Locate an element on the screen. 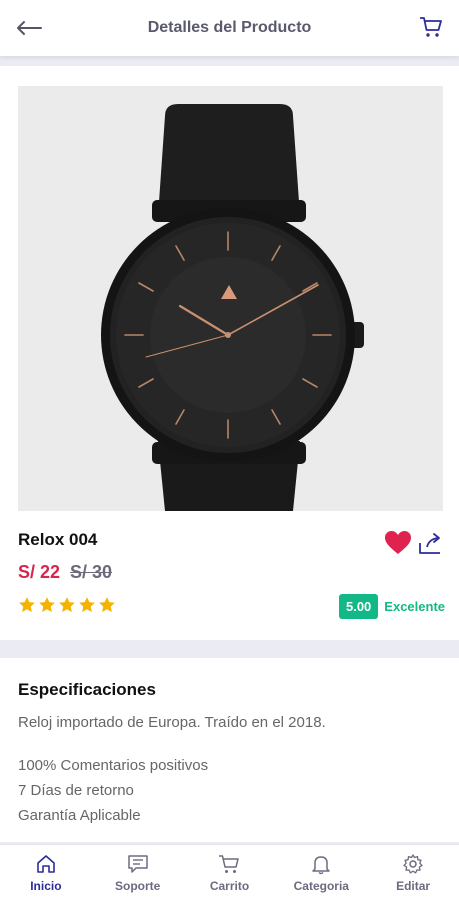 The height and width of the screenshot is (900, 459). star-rating is located at coordinates (67, 605).